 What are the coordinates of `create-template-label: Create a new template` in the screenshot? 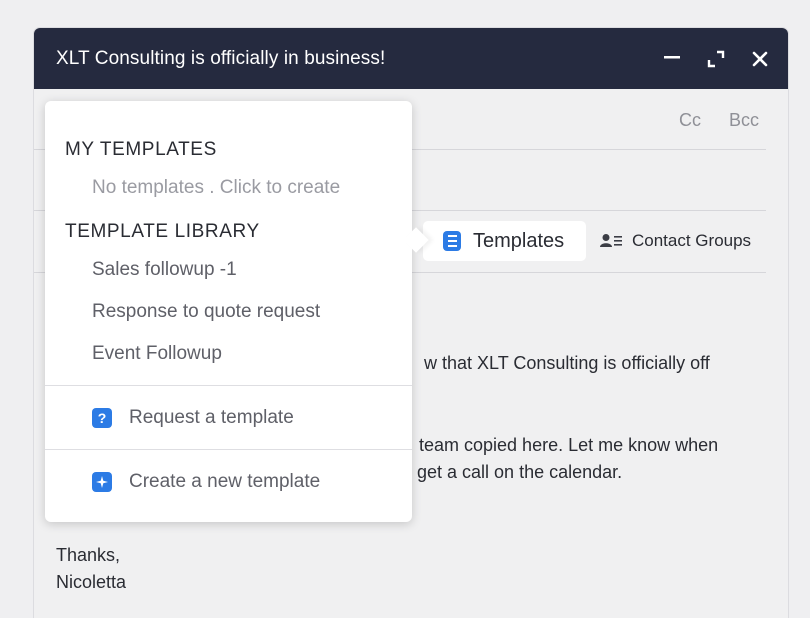 It's located at (225, 481).